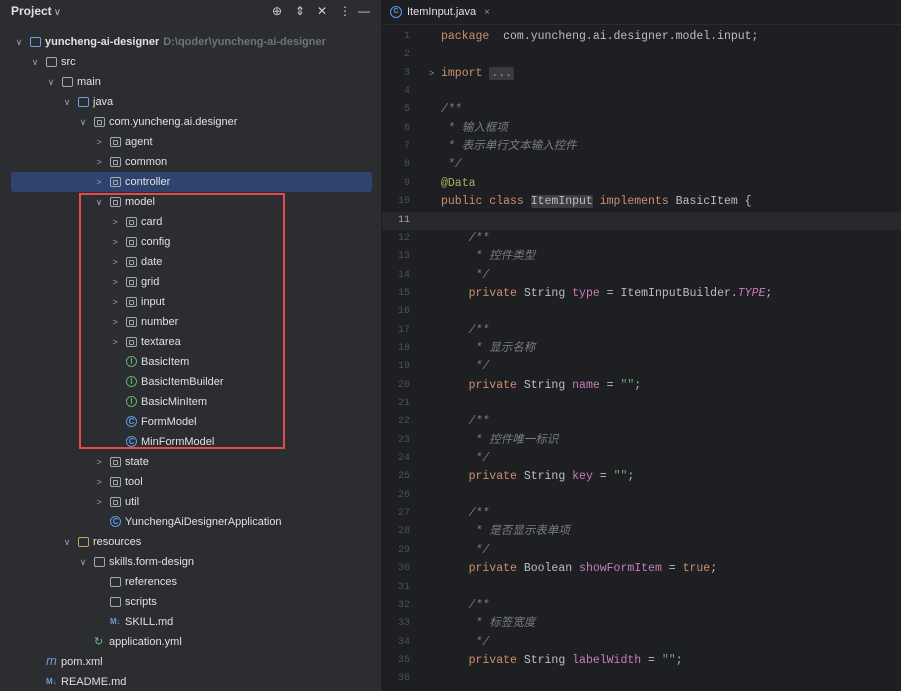  Describe the element at coordinates (115, 582) in the screenshot. I see `folder-icon` at that location.